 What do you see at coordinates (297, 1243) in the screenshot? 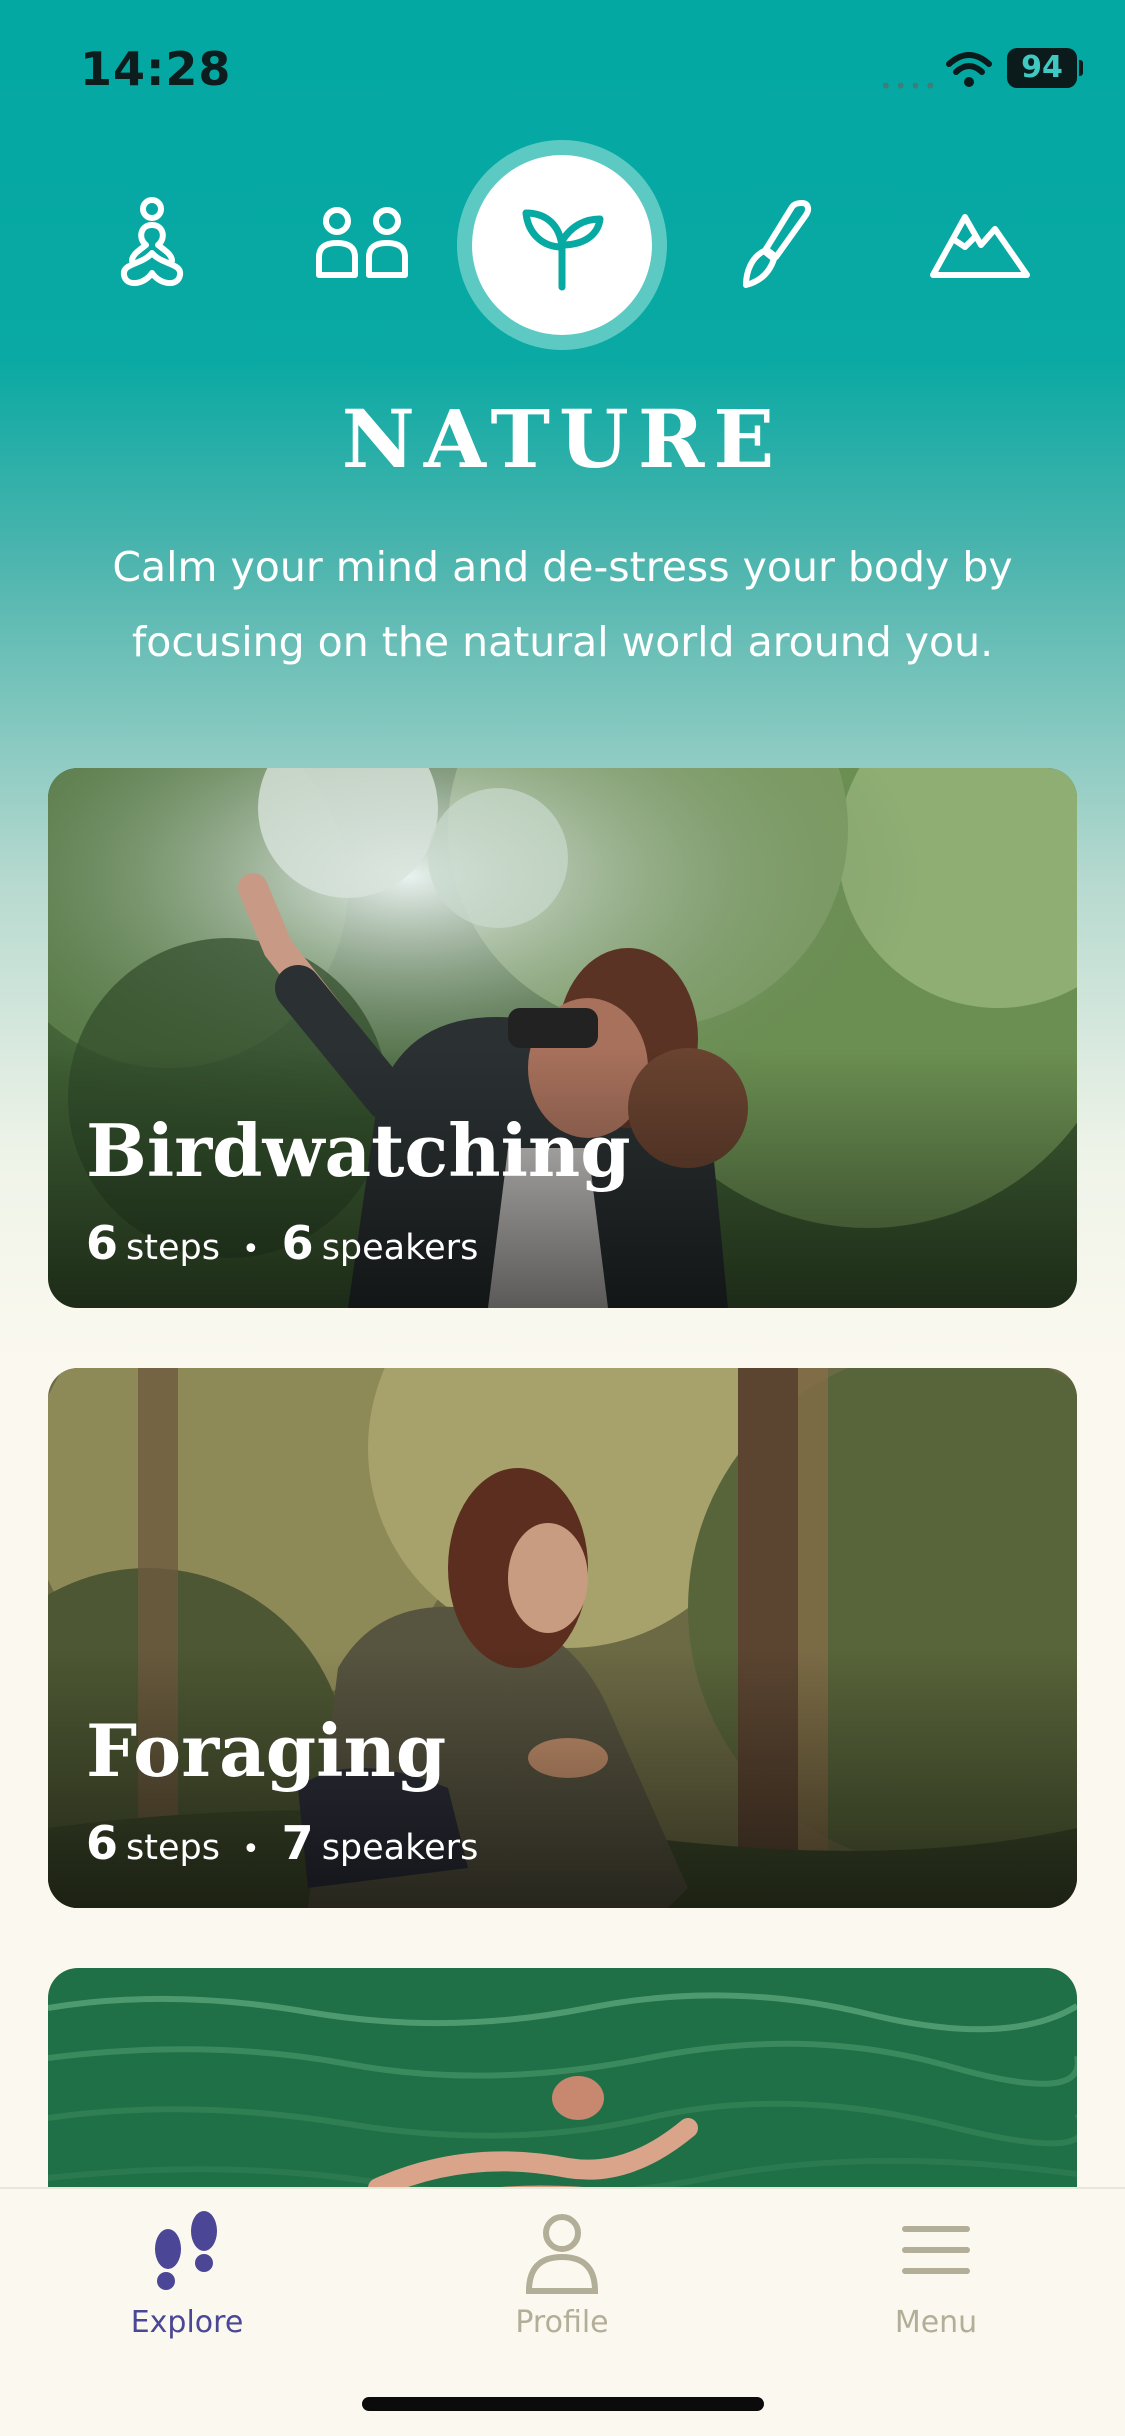
I see `speakers-count: 6` at bounding box center [297, 1243].